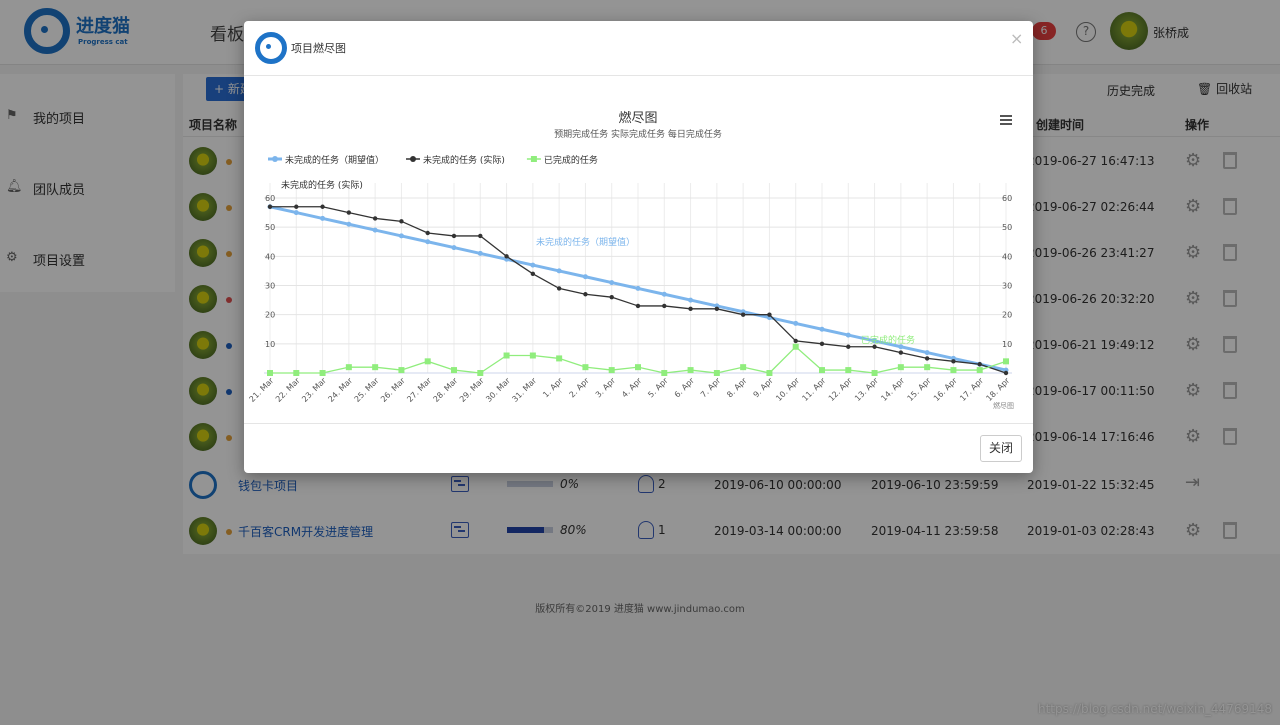 The height and width of the screenshot is (725, 1280). I want to click on modal-title: 项目燃尽图, so click(318, 48).